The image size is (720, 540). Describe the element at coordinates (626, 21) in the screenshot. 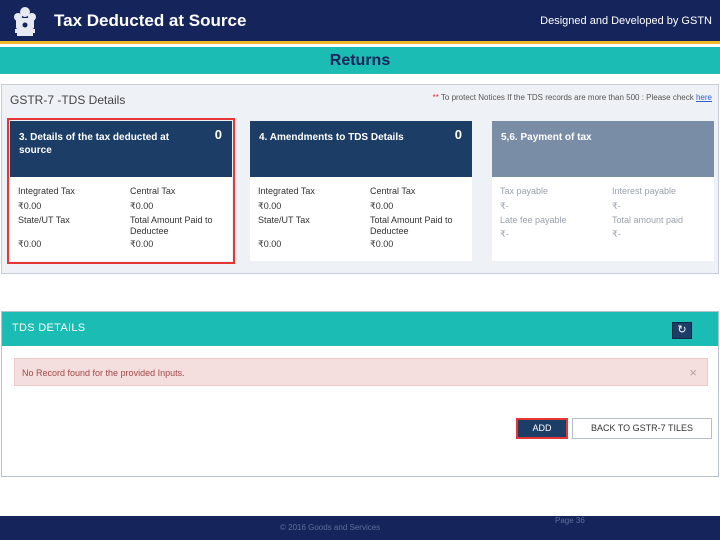

I see `developer-credit: Designed and Developed by GSTN` at that location.